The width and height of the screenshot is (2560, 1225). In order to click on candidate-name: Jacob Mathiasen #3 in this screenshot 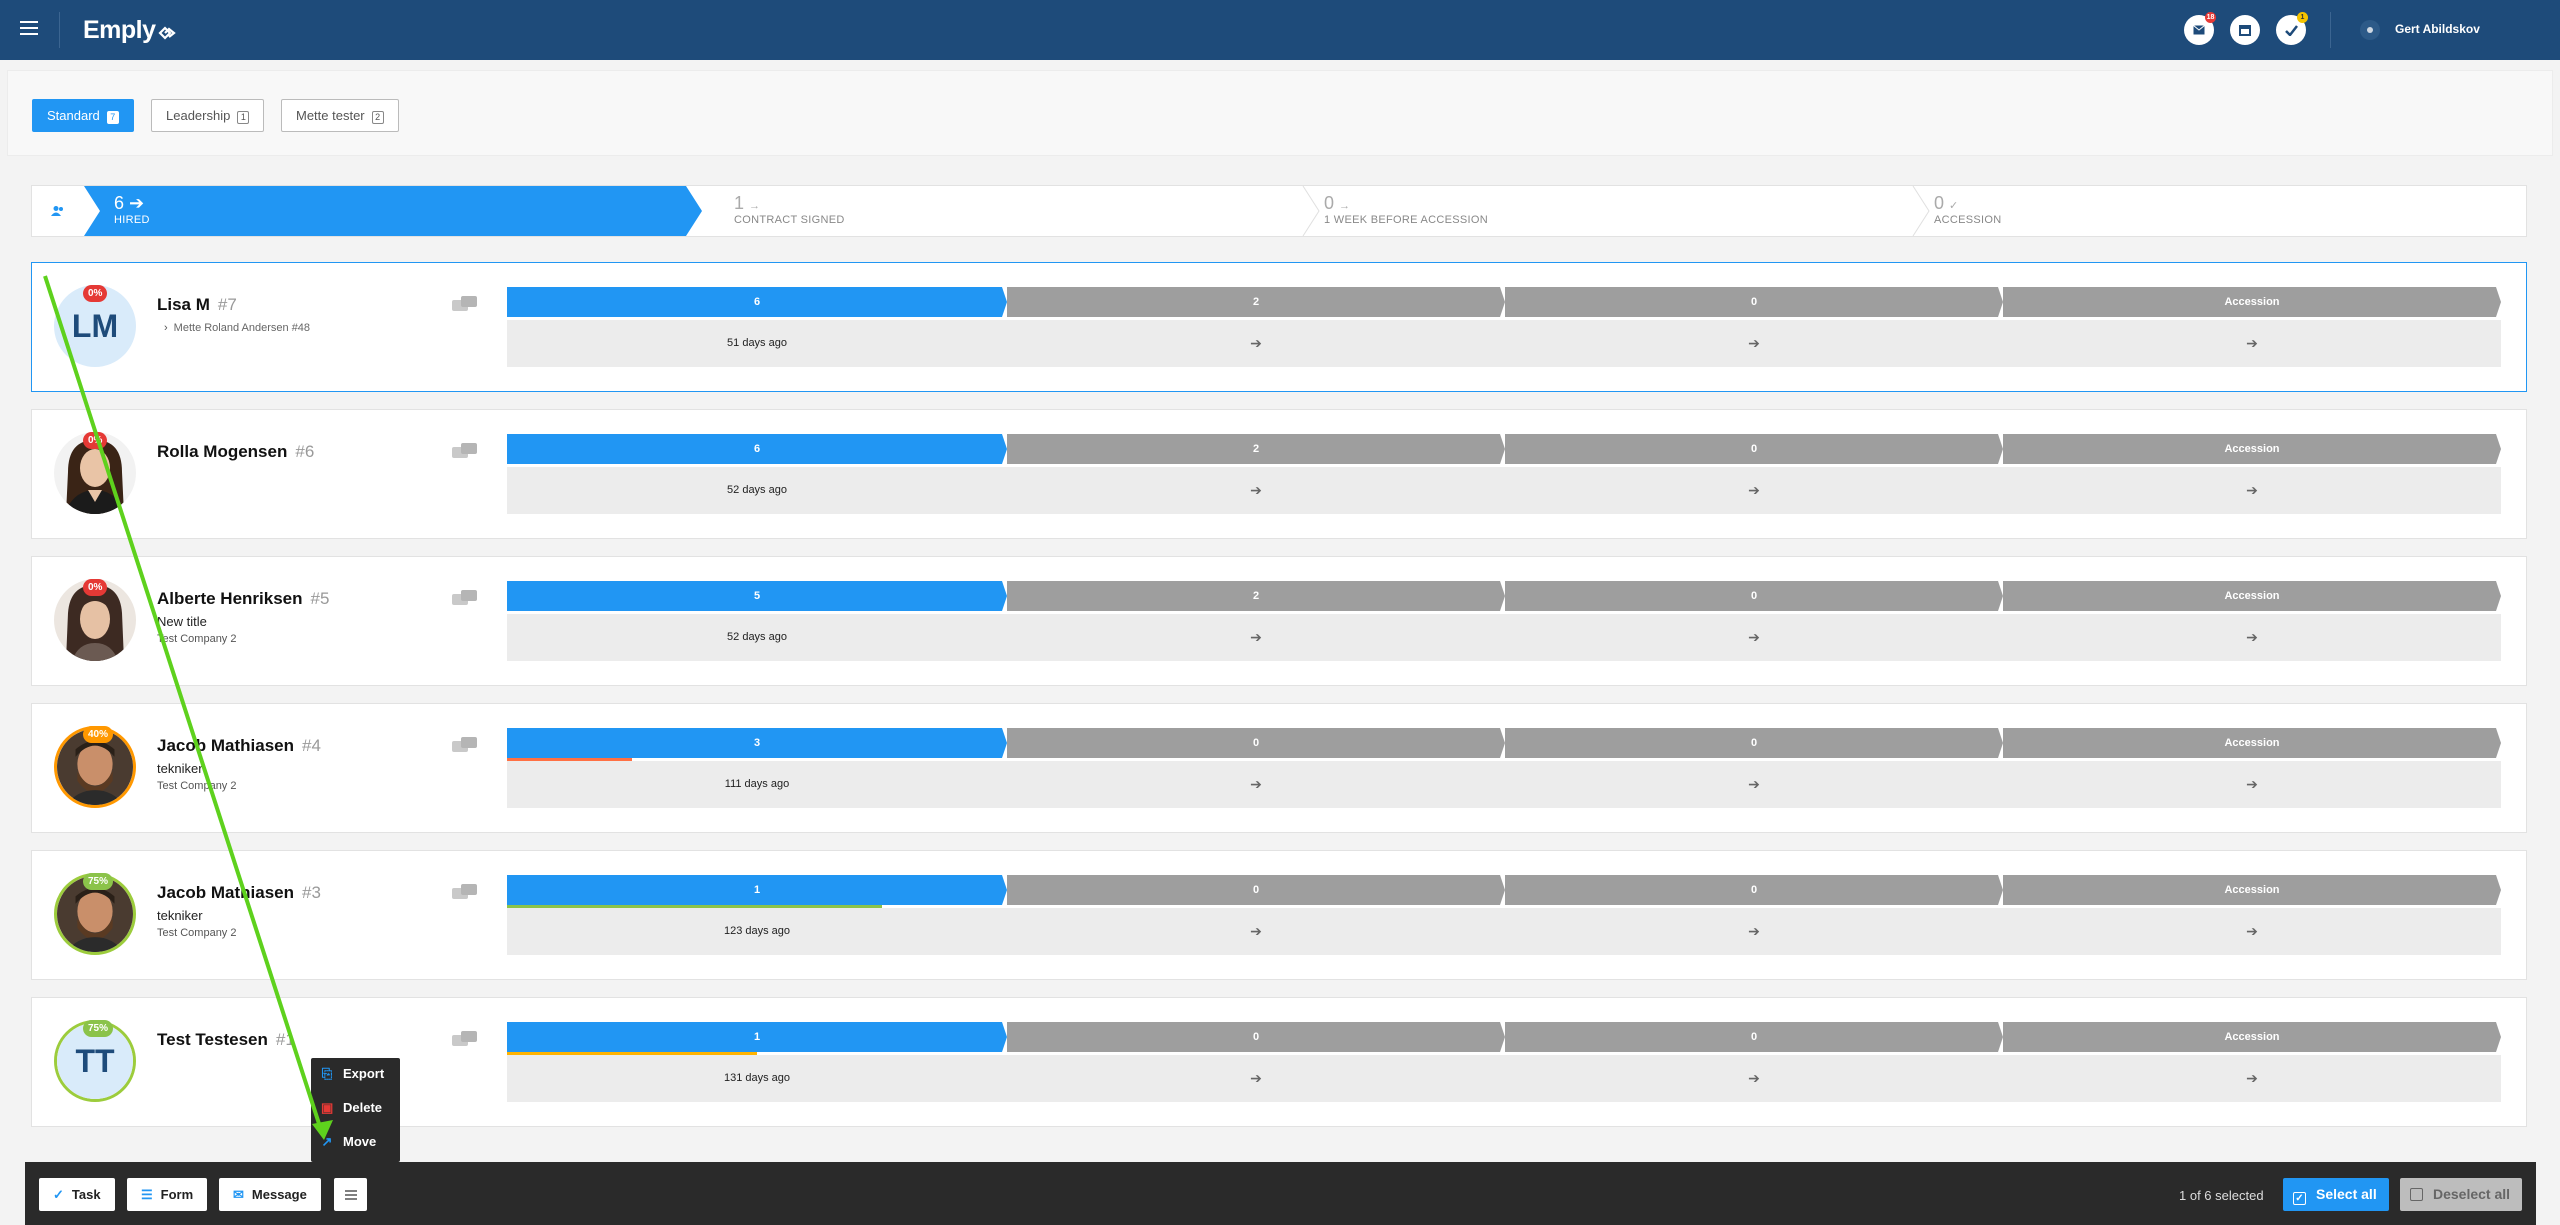, I will do `click(239, 893)`.